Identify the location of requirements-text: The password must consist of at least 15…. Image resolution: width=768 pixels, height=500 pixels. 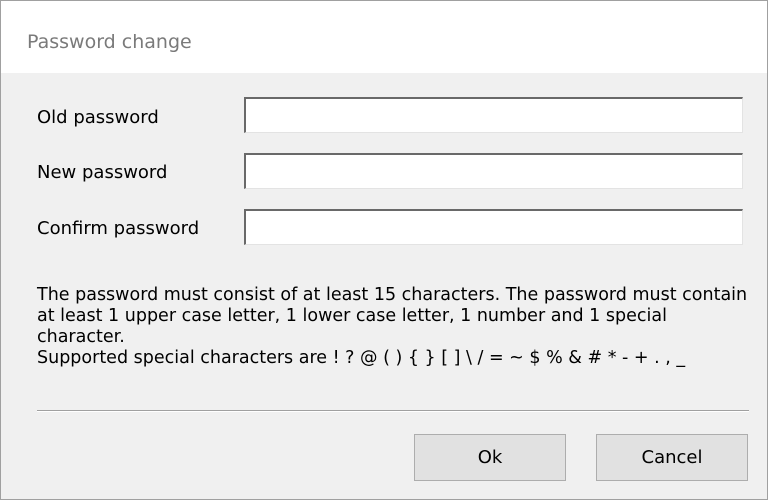
(392, 316).